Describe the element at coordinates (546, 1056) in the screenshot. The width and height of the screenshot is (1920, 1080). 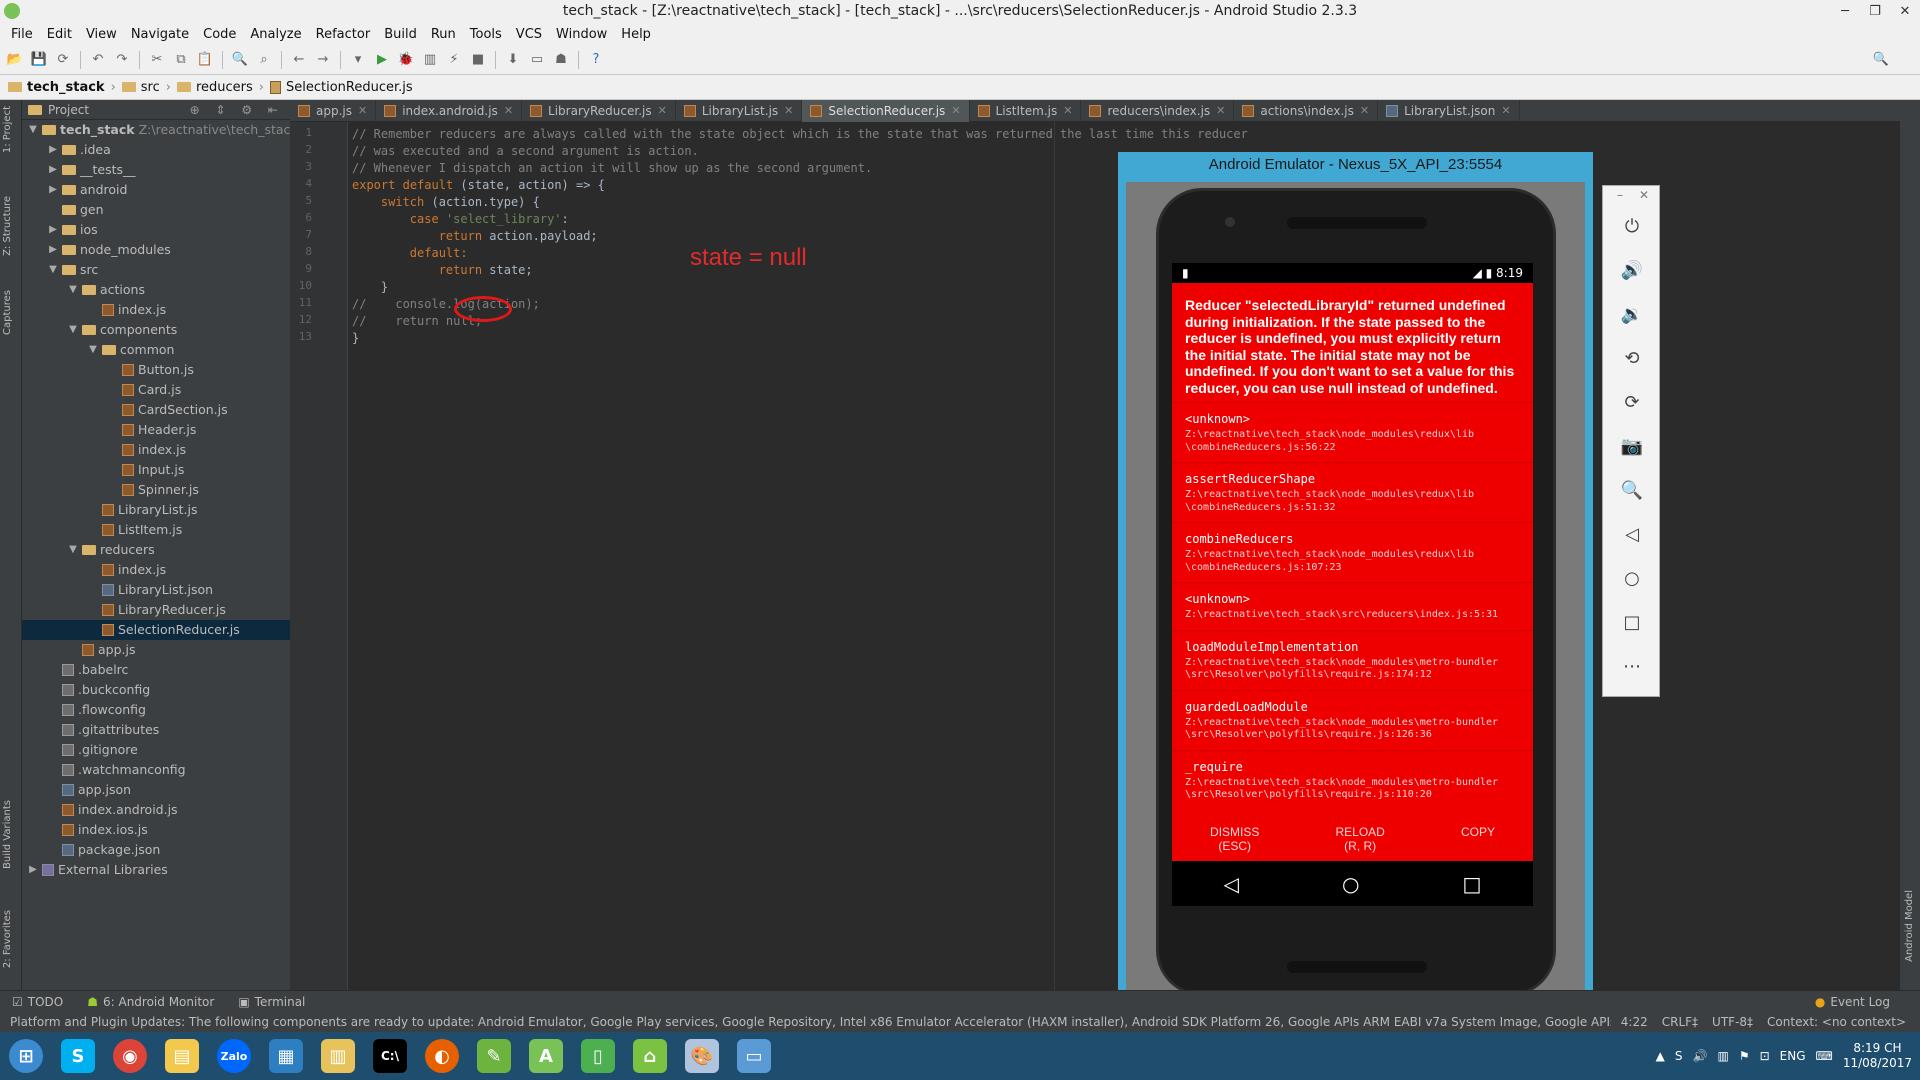
I see `taskbar-android-studio: A` at that location.